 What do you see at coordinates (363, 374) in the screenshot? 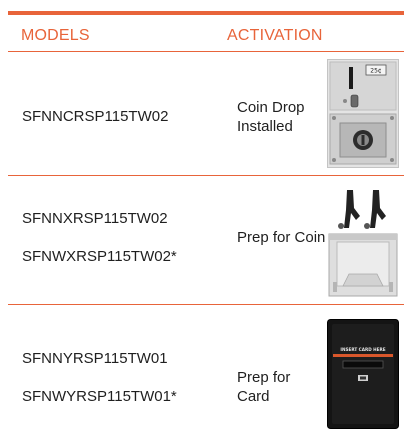
I see `card-reader-panel-icon: INSERT CARD HERE` at bounding box center [363, 374].